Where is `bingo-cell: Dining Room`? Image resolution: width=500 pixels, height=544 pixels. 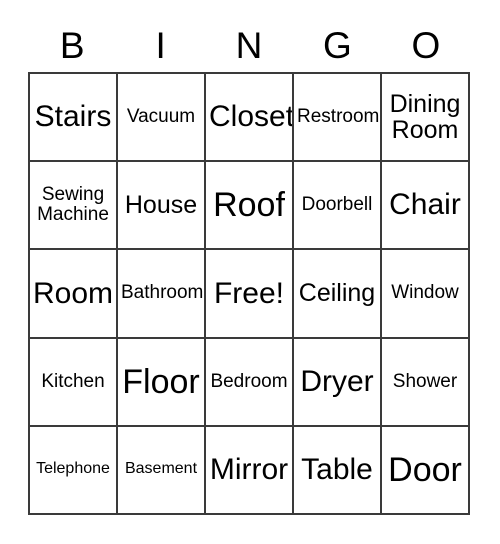 bingo-cell: Dining Room is located at coordinates (426, 118).